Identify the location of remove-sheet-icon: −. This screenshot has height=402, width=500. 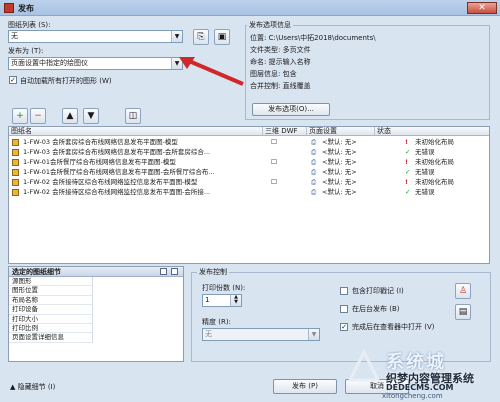
(38, 116).